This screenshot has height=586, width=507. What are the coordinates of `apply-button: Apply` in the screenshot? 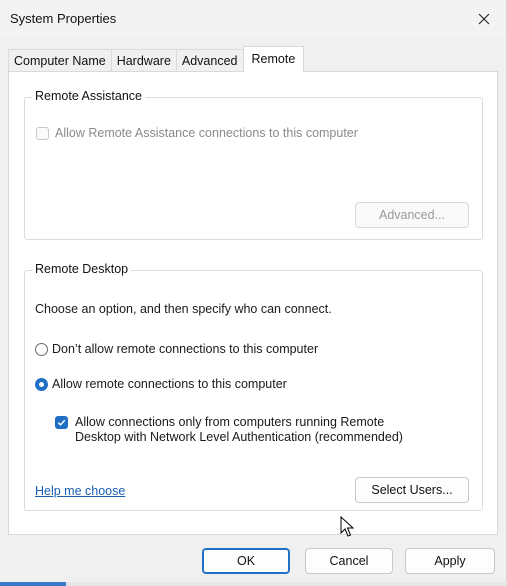 It's located at (450, 561).